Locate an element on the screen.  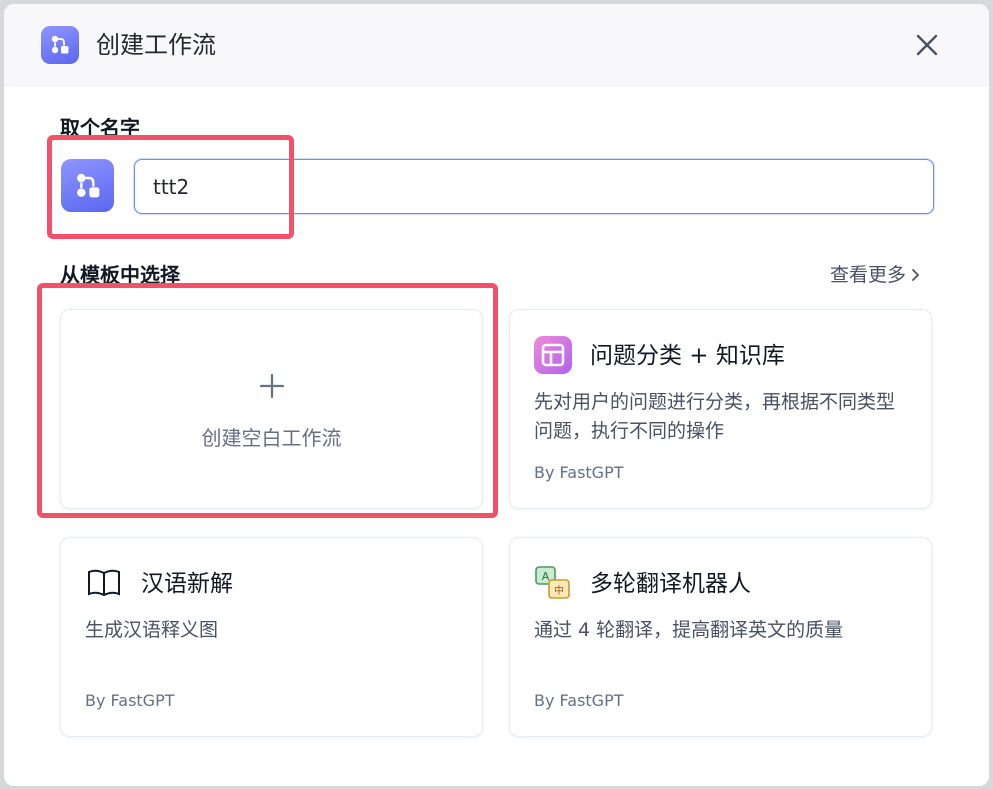
template-description: 先对用户的问题进行分类，再根据不同类型问题，执行不同的操作 is located at coordinates (715, 416).